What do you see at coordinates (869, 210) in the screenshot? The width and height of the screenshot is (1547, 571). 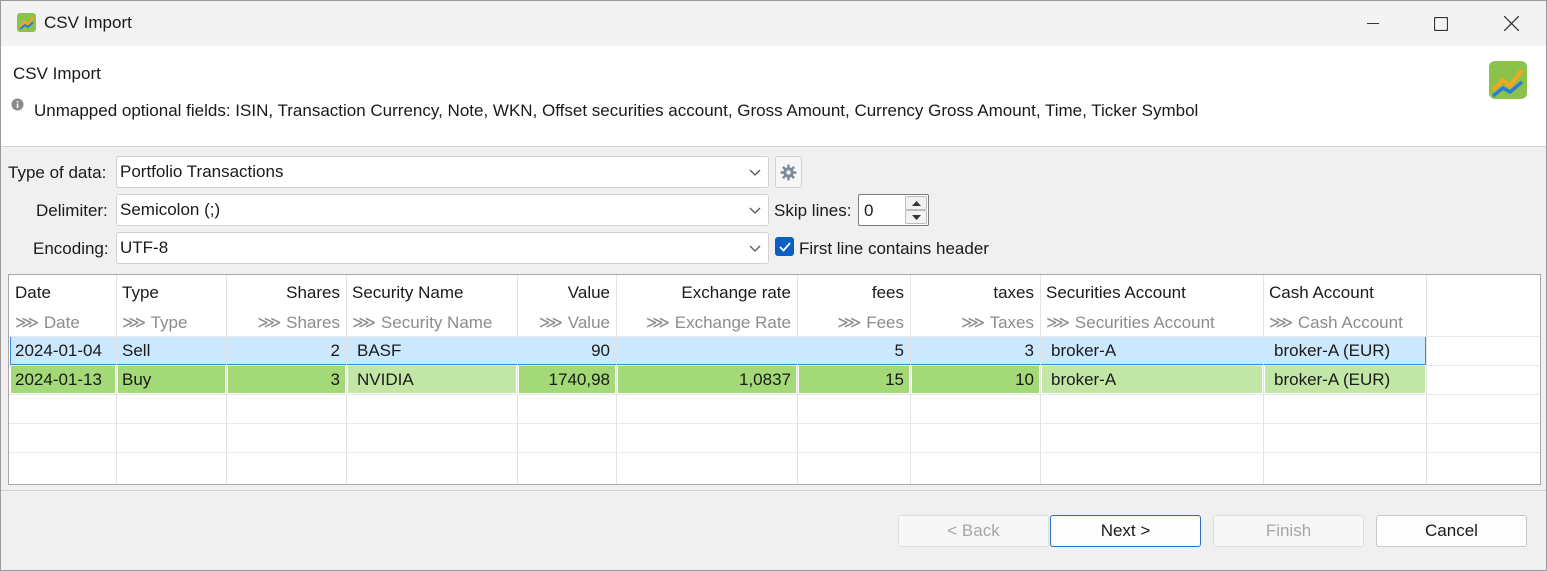 I see `skip-lines-value: 0` at bounding box center [869, 210].